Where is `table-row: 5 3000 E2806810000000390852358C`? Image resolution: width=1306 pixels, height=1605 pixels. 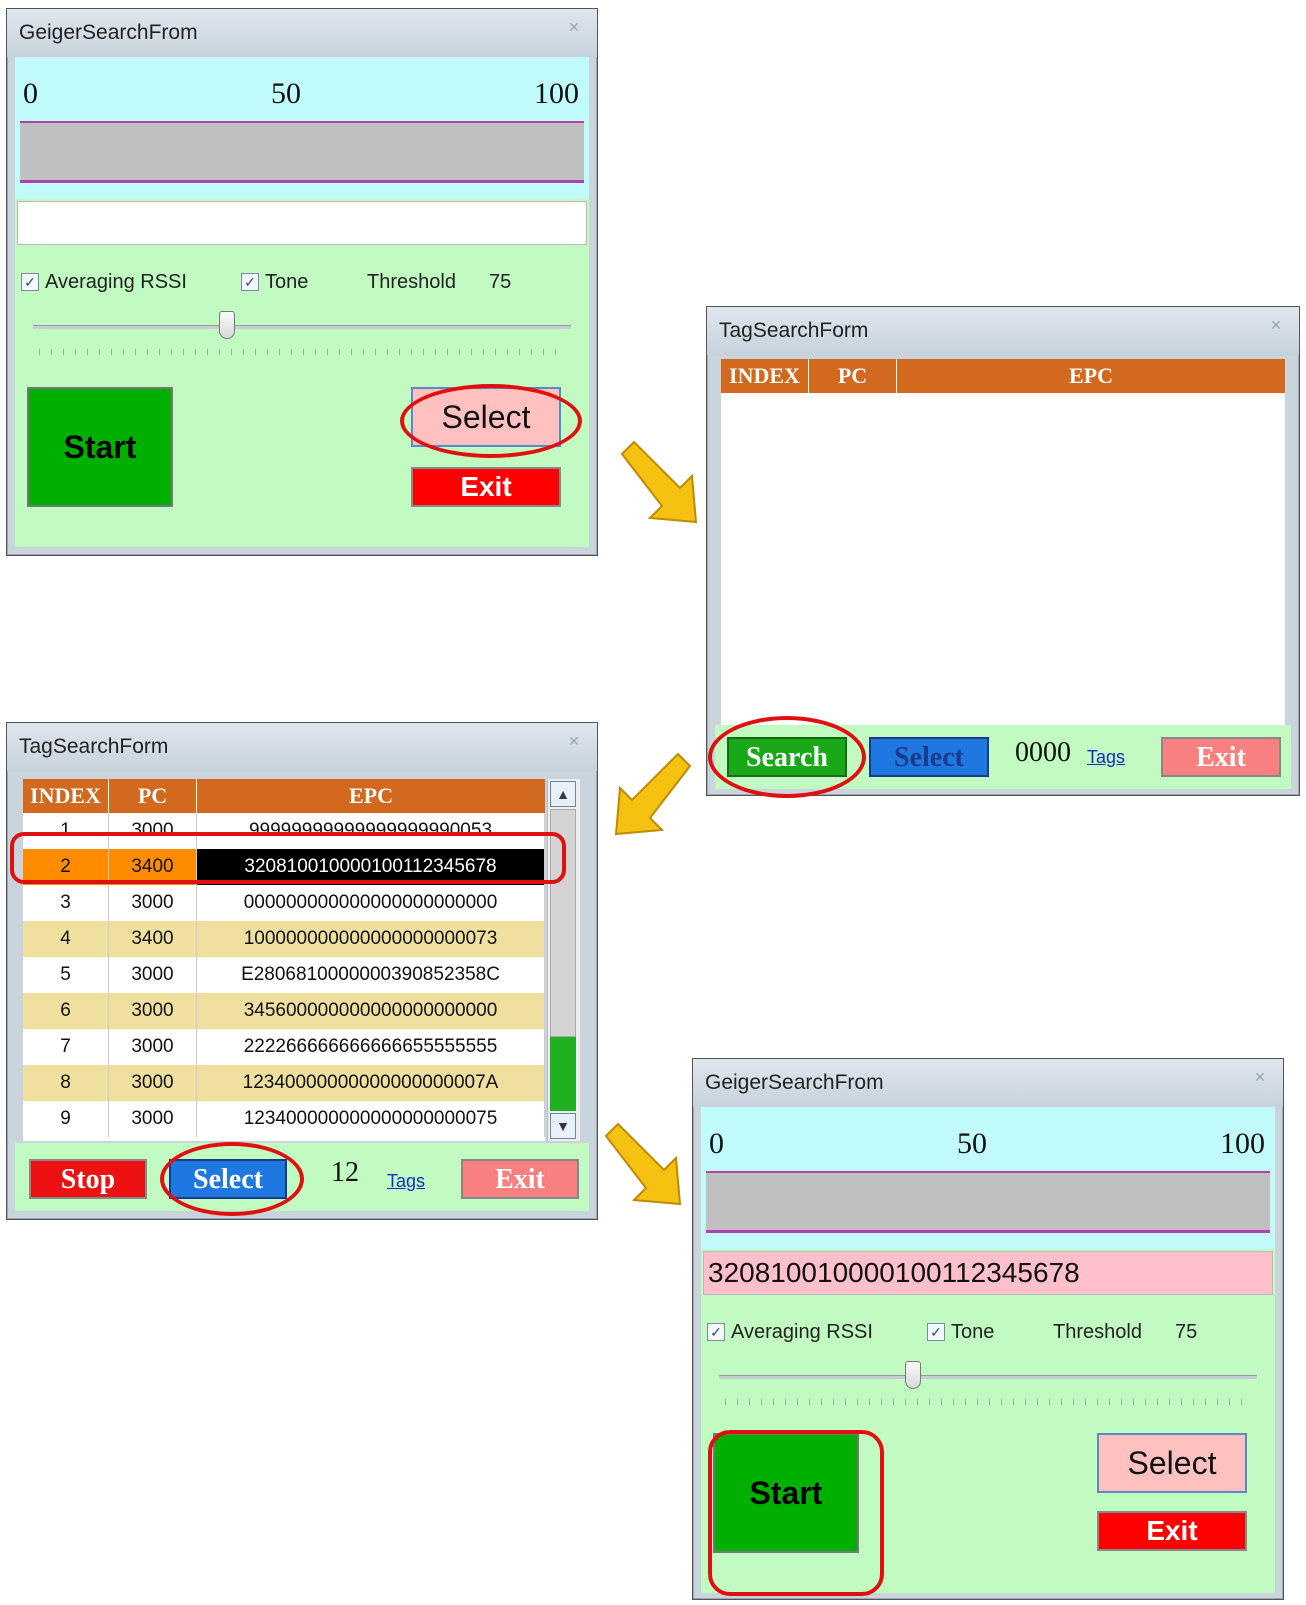
table-row: 5 3000 E2806810000000390852358C is located at coordinates (284, 975).